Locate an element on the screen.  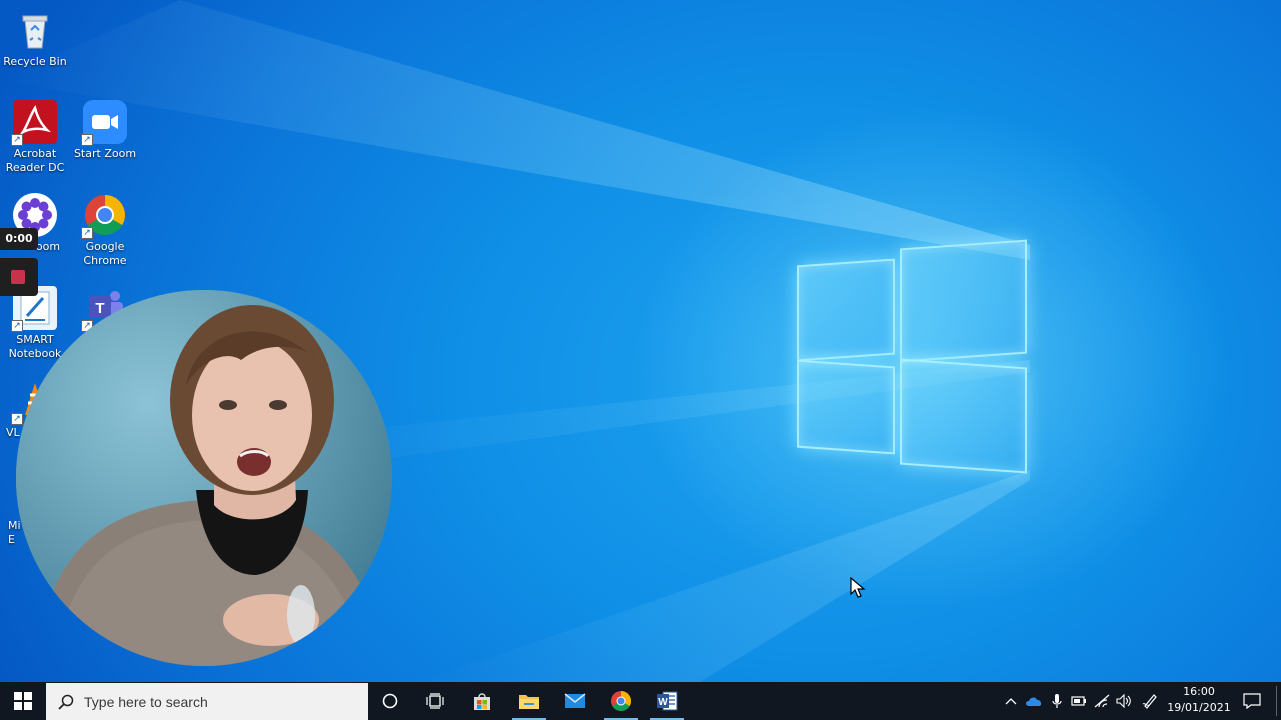
mail-icon is located at coordinates (575, 700).